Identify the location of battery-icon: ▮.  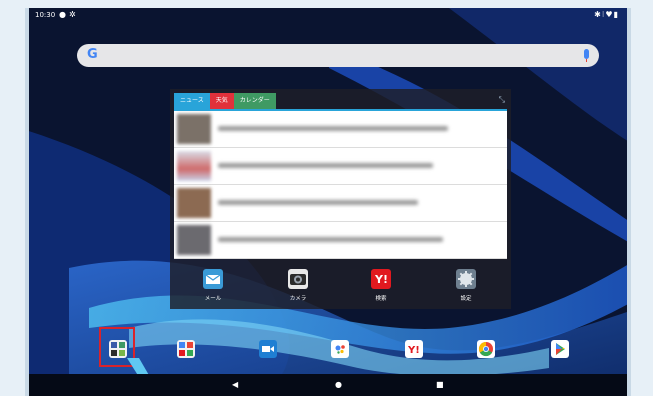
(616, 14).